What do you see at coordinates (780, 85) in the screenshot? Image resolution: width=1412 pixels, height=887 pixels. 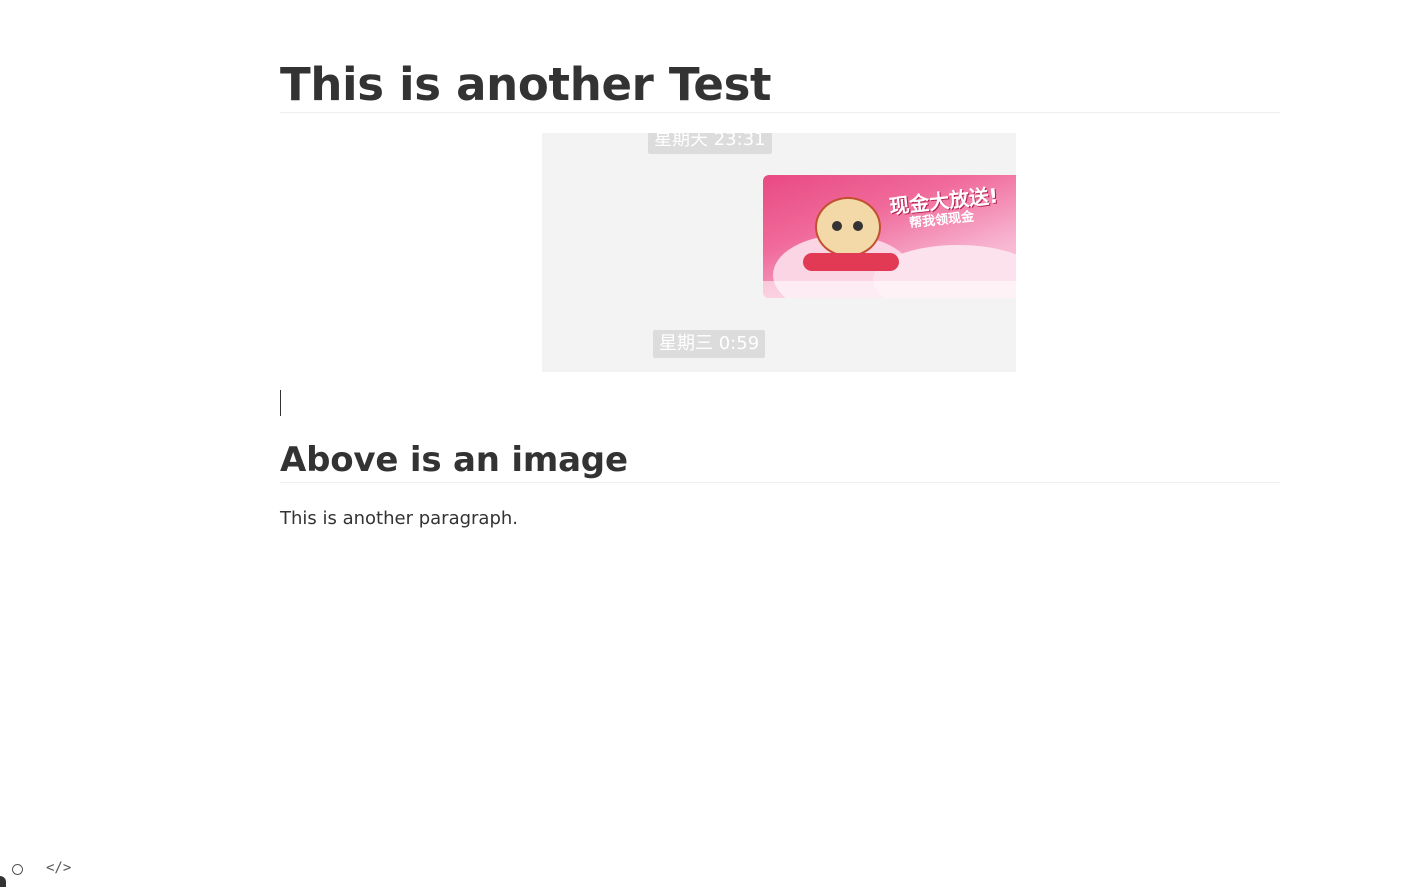 I see `document-title: This is another Test` at bounding box center [780, 85].